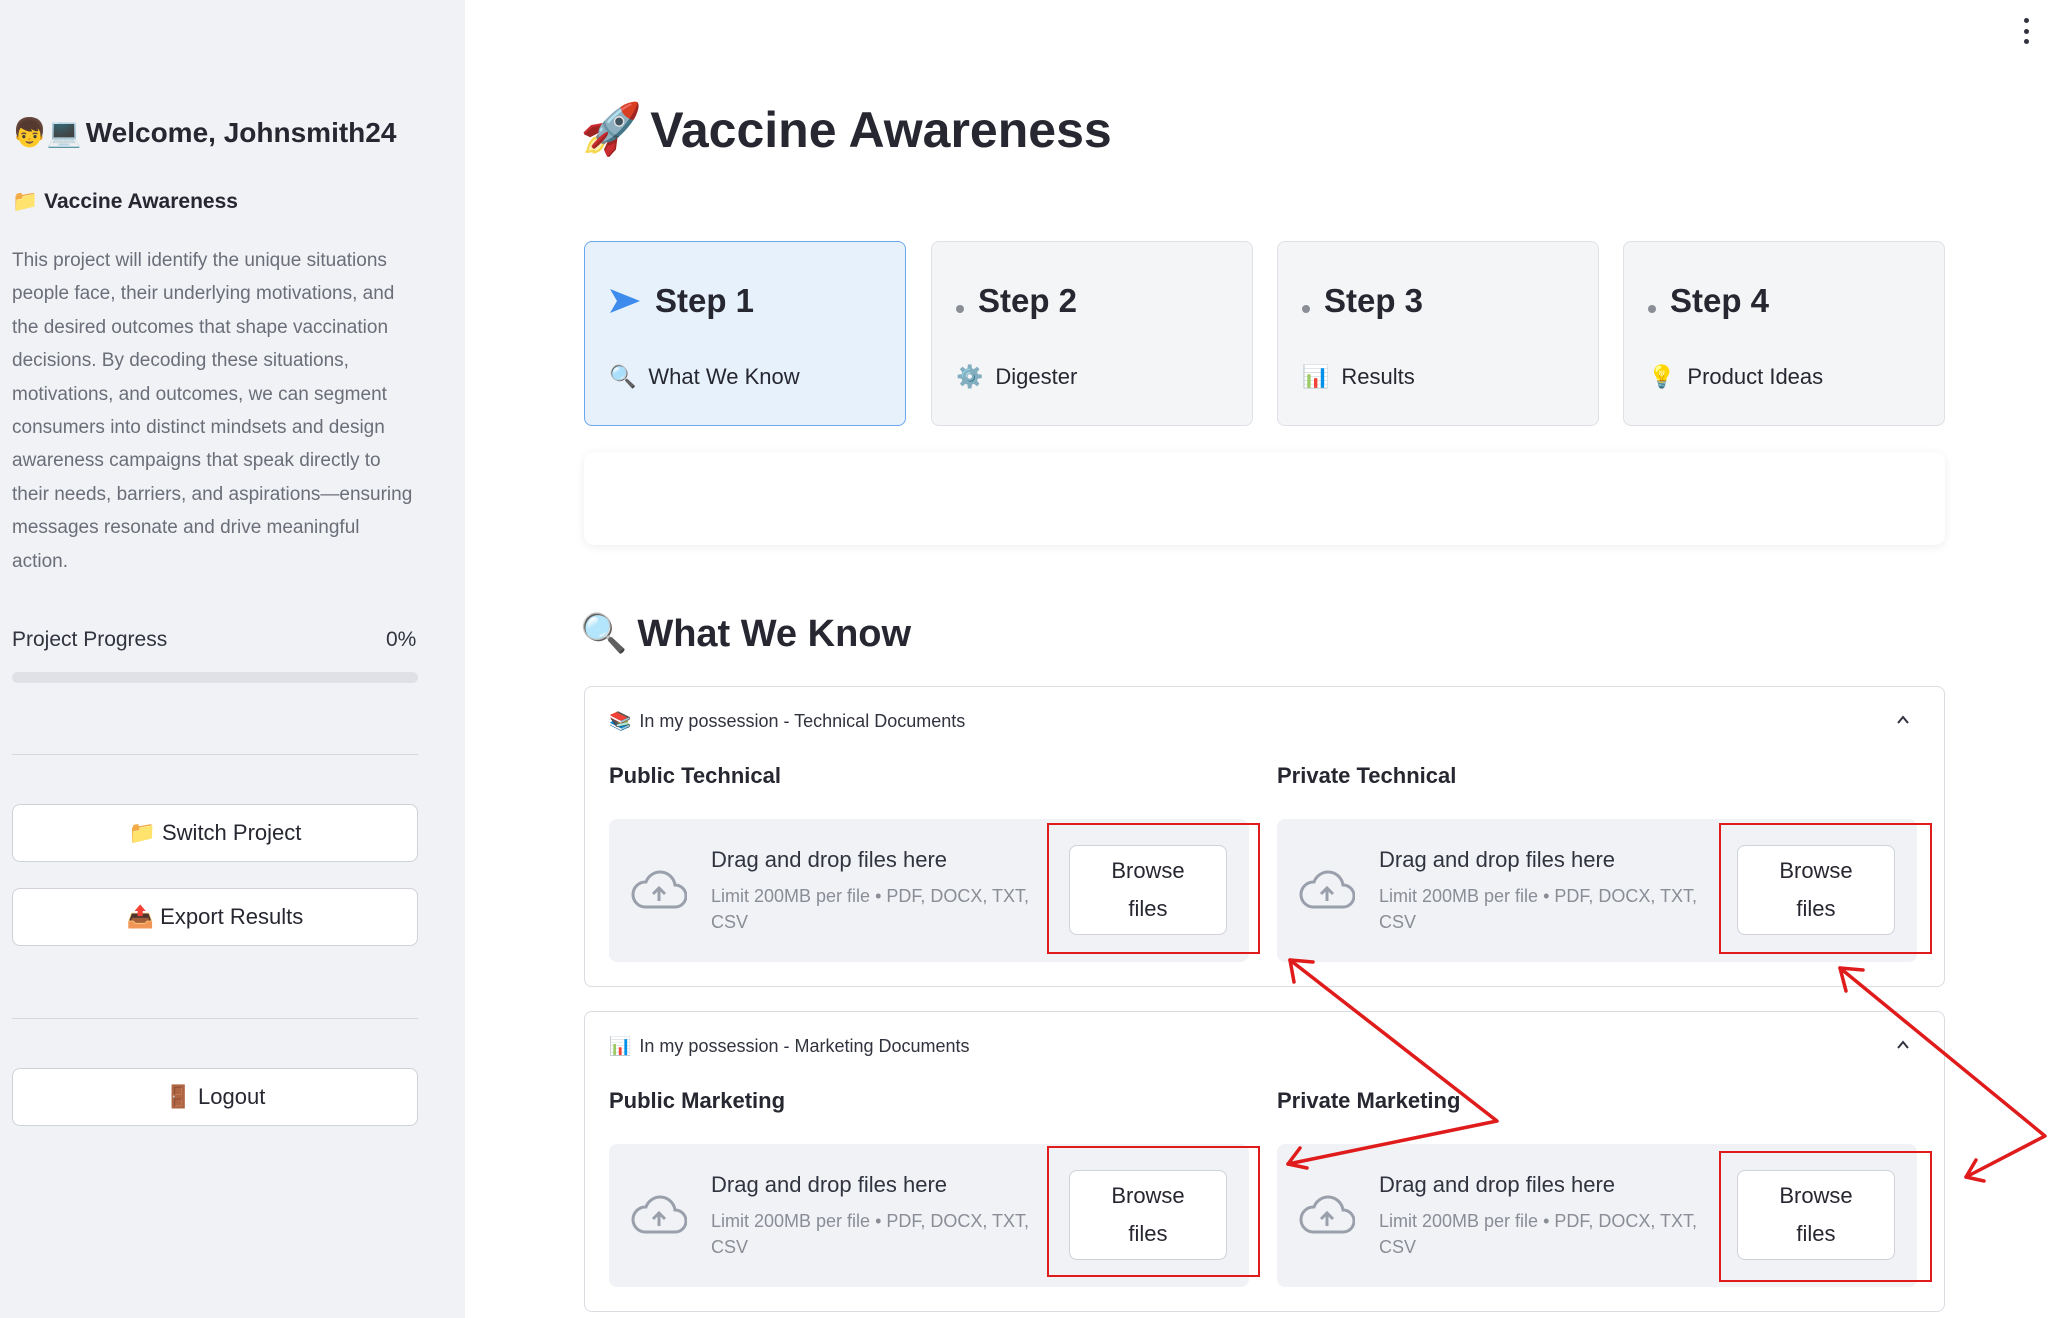  Describe the element at coordinates (1784, 333) in the screenshot. I see `step-4-card: Step 4 💡 Product Ideas` at that location.